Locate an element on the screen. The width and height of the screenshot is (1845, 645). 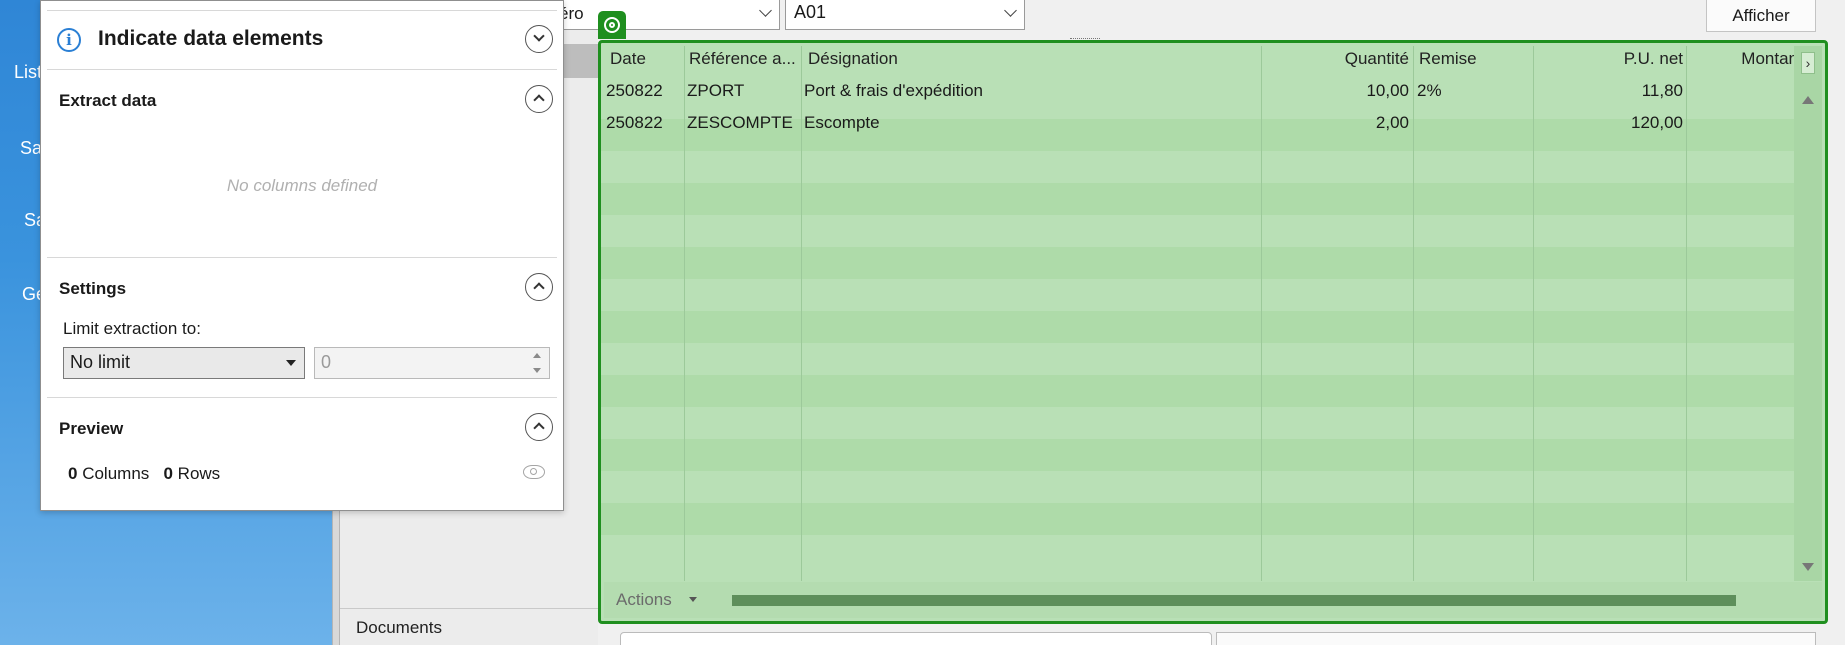
column-header-designation: Désignation is located at coordinates (853, 59).